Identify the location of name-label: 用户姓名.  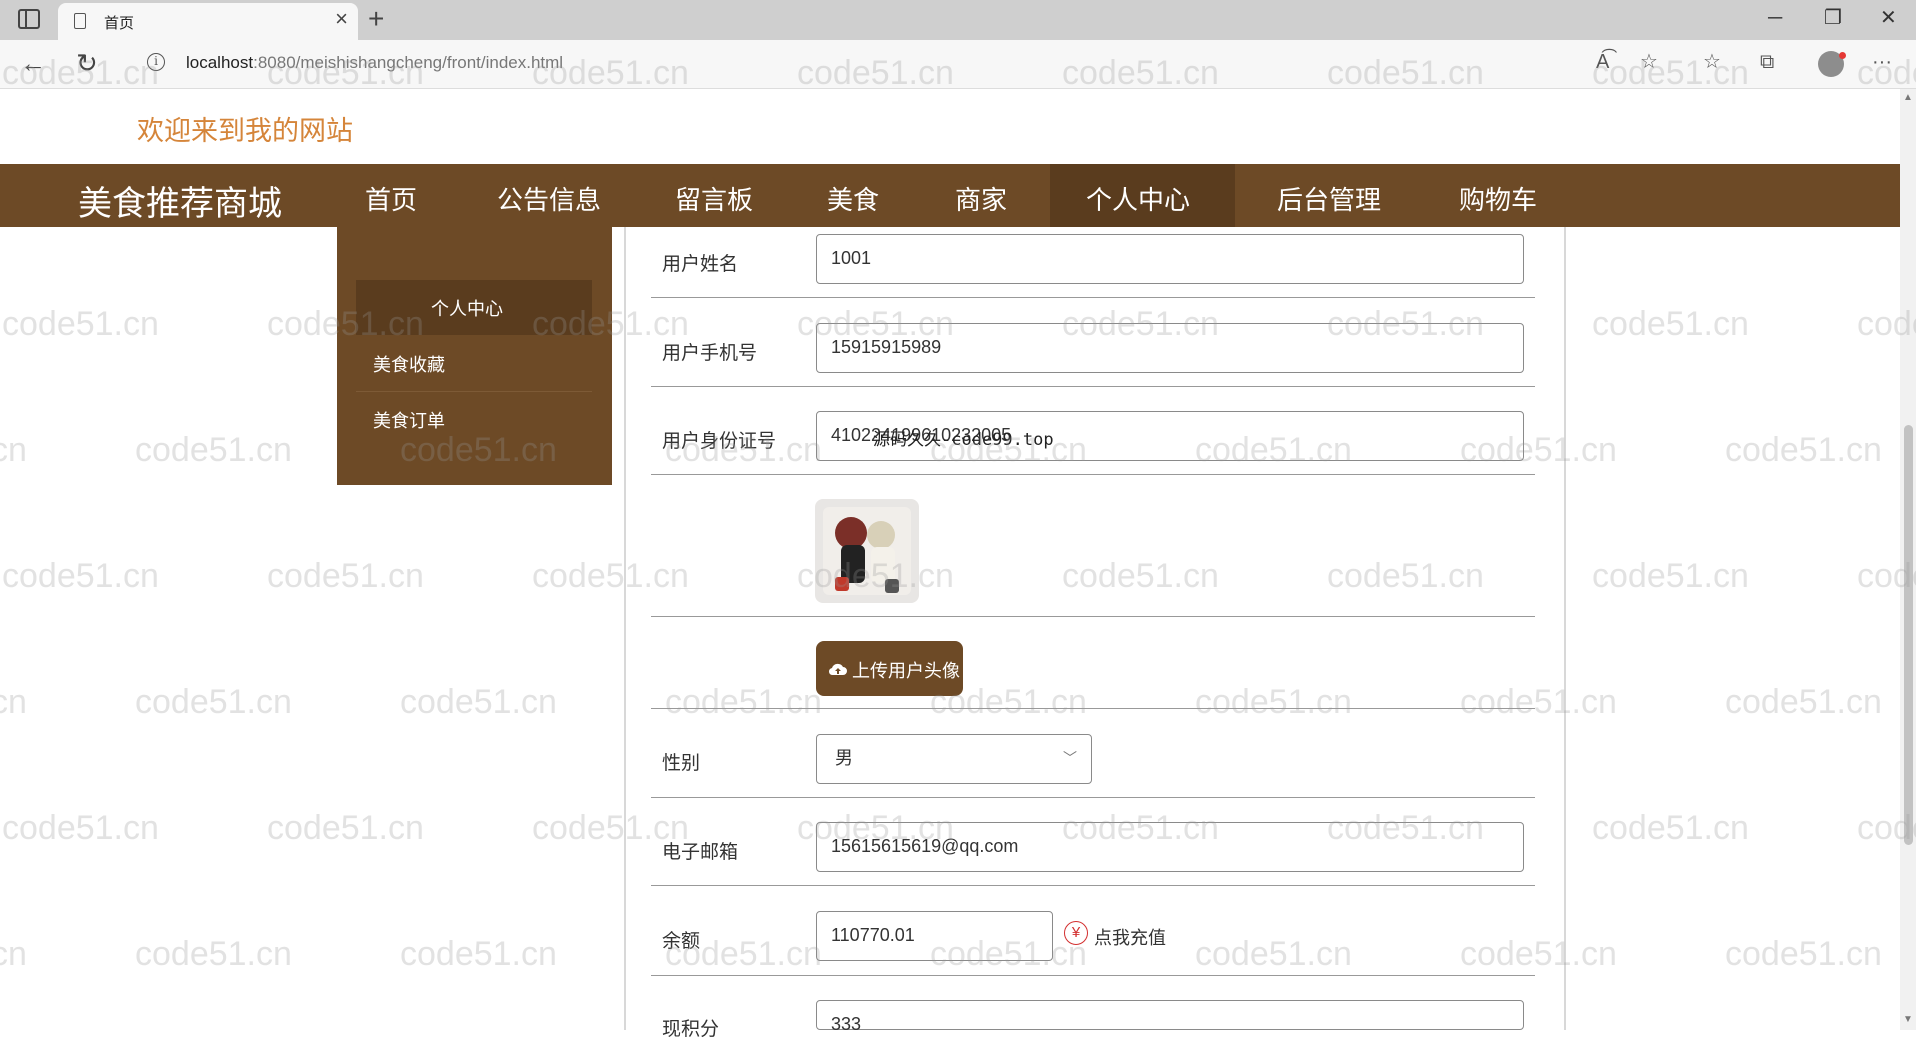
(700, 264).